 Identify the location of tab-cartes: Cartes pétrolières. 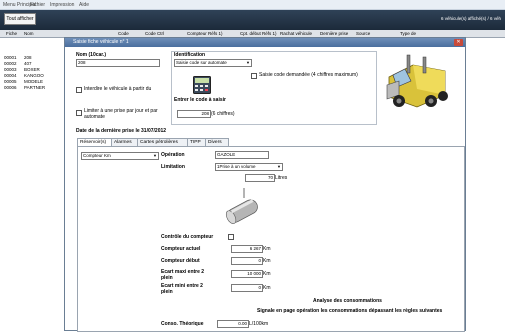
(163, 142).